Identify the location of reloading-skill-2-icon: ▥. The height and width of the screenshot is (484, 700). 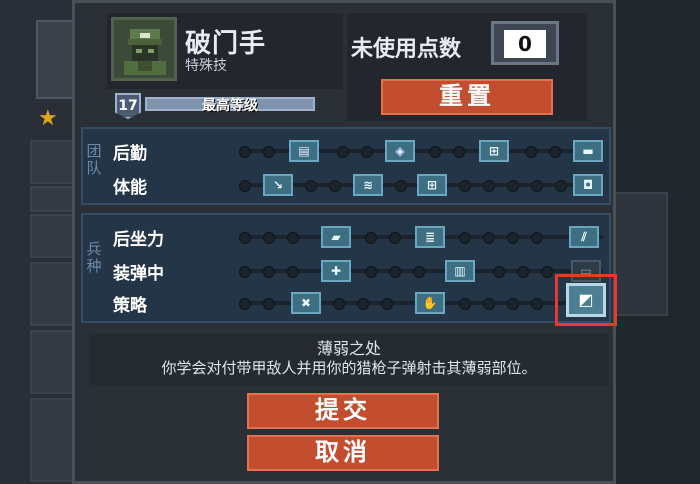
(460, 271).